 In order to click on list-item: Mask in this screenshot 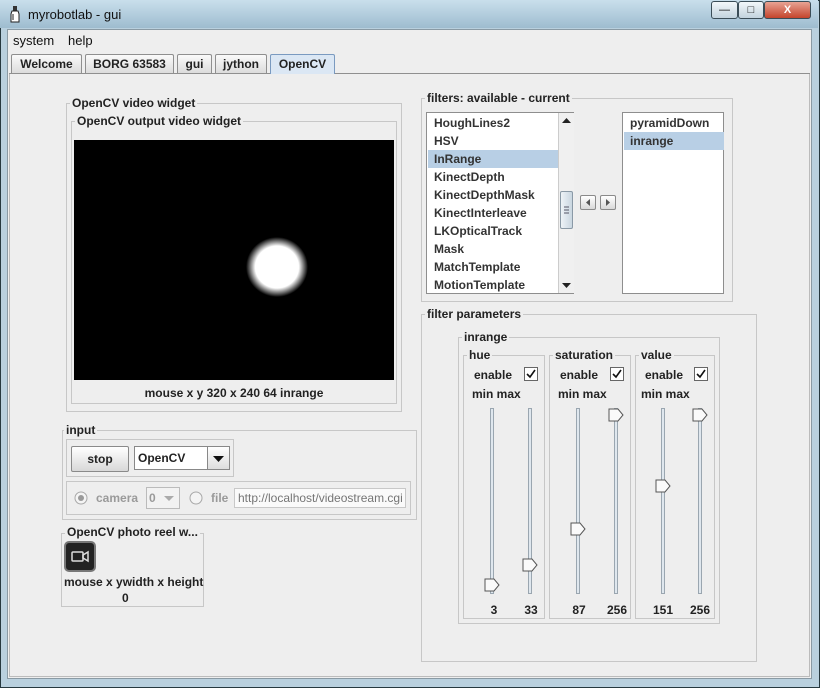, I will do `click(493, 249)`.